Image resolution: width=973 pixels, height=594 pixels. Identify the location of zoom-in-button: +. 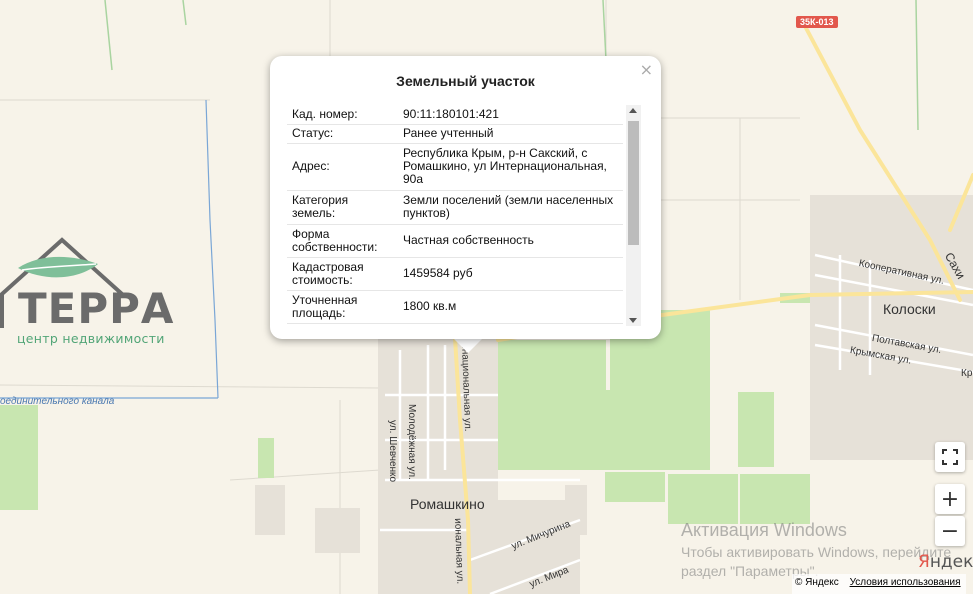
(950, 499).